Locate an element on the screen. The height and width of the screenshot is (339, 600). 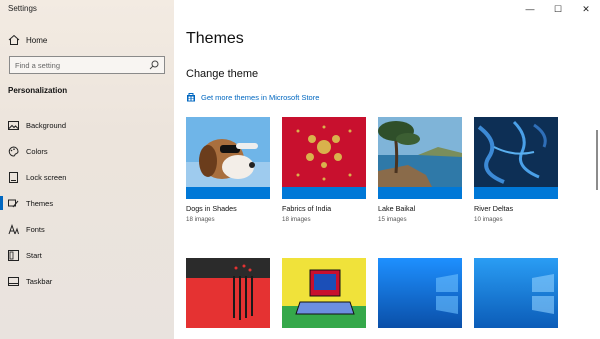
sidebar-item-label: Fonts is located at coordinates (35, 229).